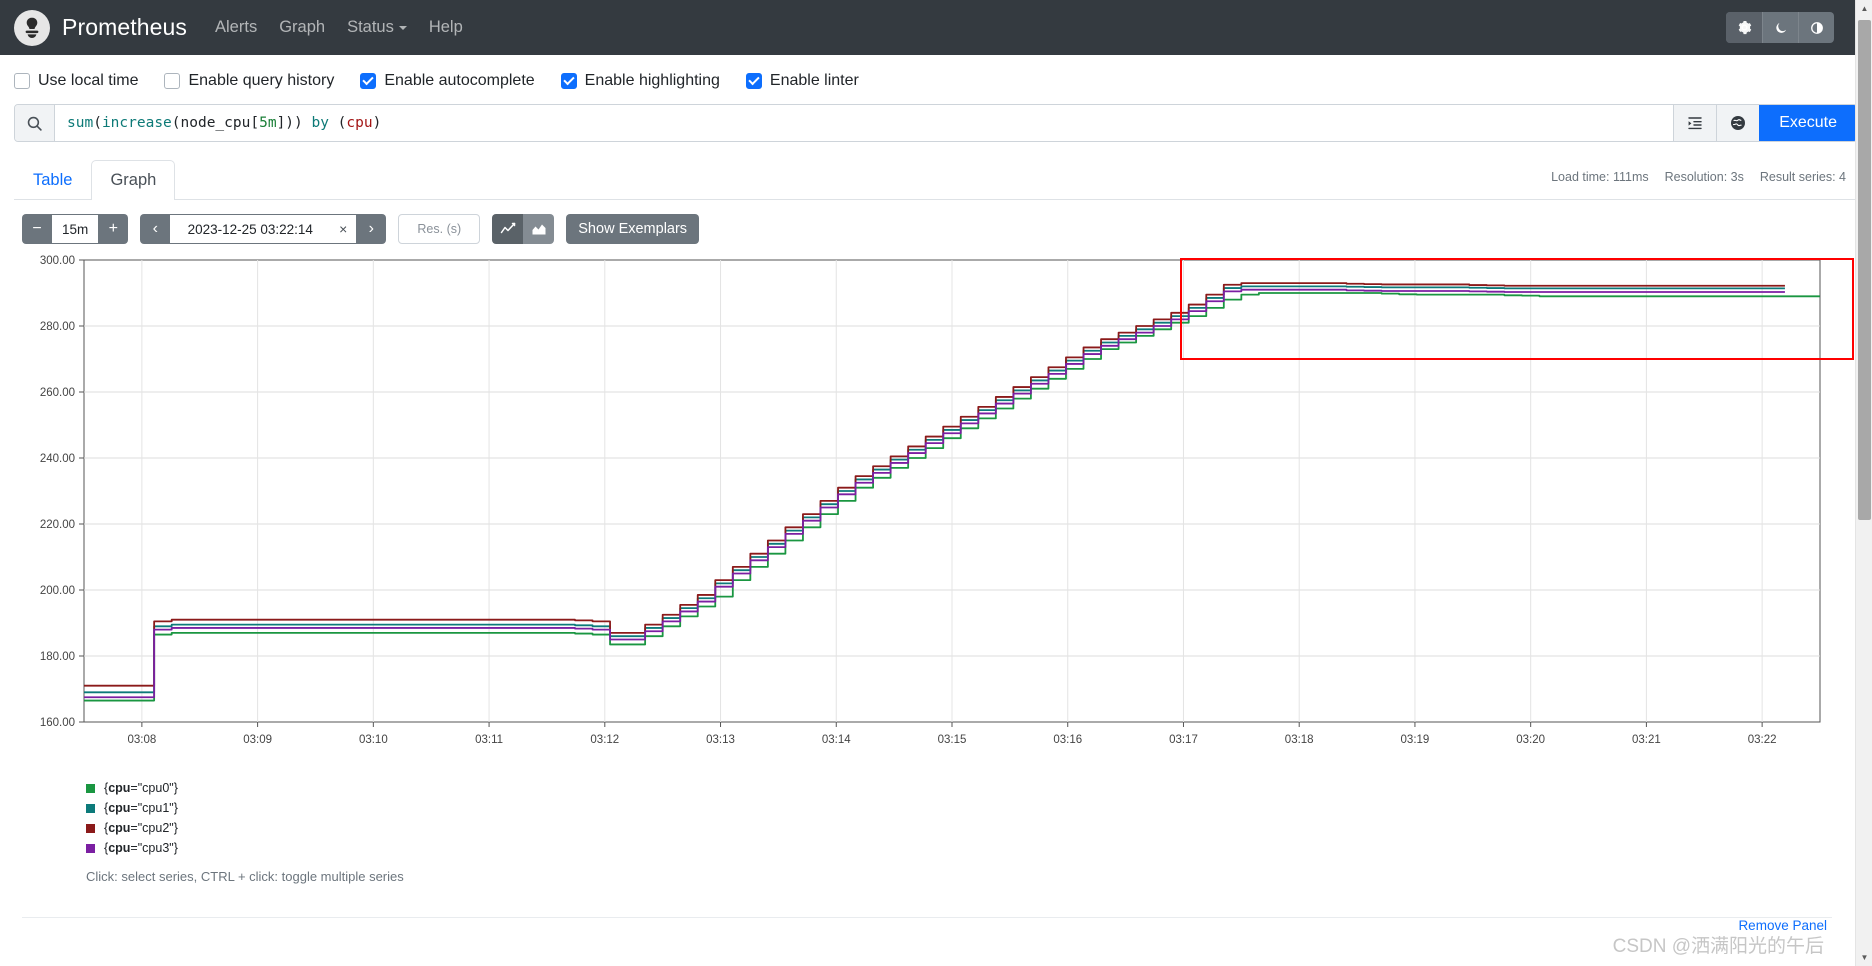  Describe the element at coordinates (1600, 177) in the screenshot. I see `load-time: Load time: 111ms` at that location.